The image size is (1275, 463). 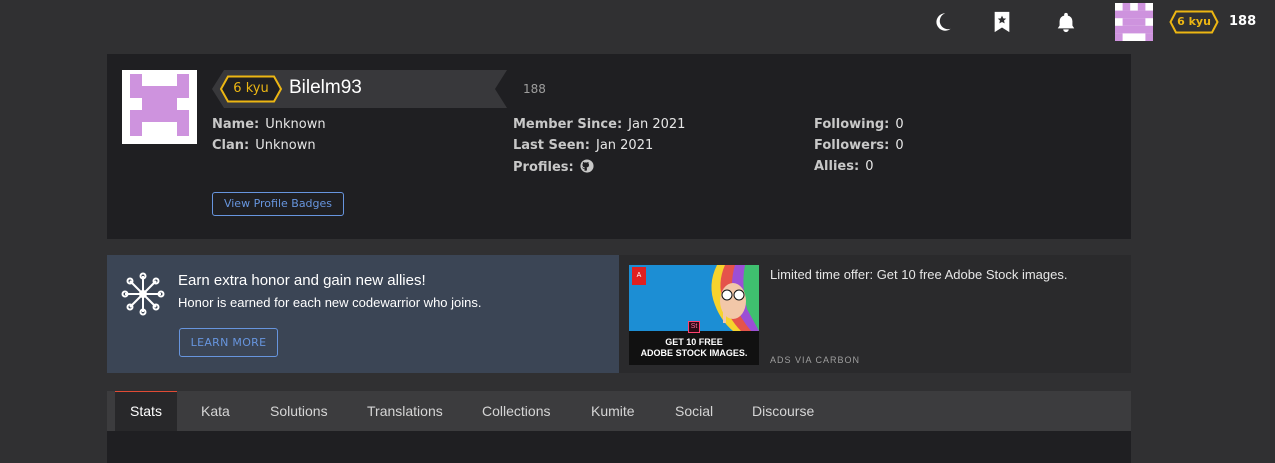 What do you see at coordinates (852, 145) in the screenshot?
I see `stat-label: Followers:` at bounding box center [852, 145].